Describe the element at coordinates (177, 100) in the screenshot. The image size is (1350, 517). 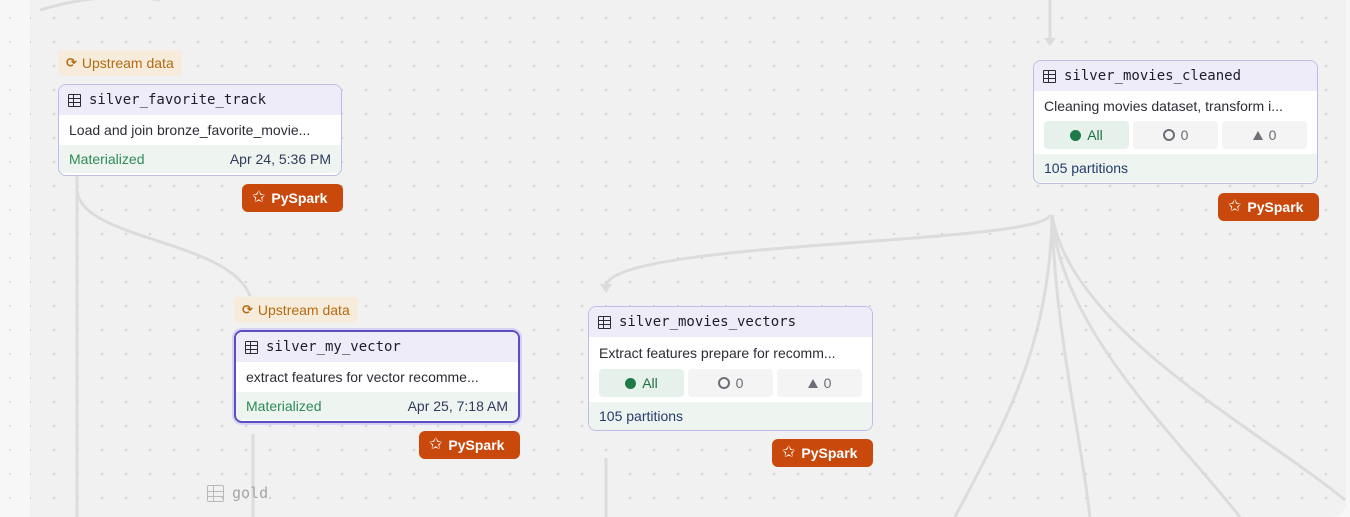
I see `node-title: silver_favorite_track` at that location.